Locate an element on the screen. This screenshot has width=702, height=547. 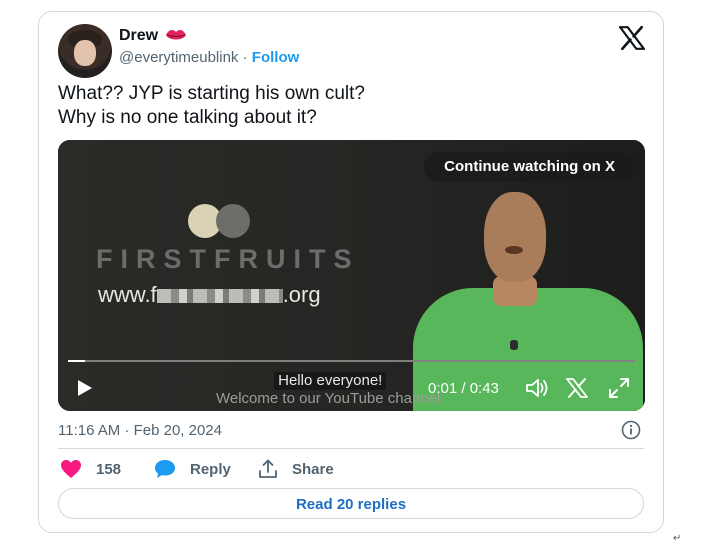
video-url-text: www.f .org is located at coordinates (209, 295).